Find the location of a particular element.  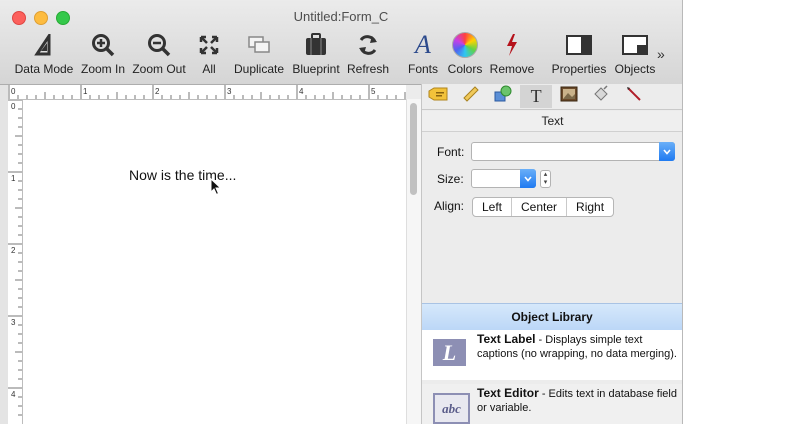

tab-fill is located at coordinates (601, 96).